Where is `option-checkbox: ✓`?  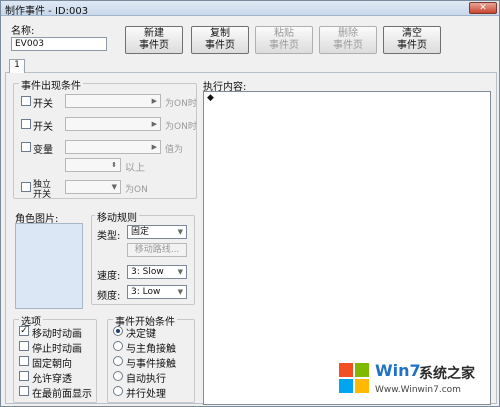
option-checkbox: ✓ is located at coordinates (24, 331).